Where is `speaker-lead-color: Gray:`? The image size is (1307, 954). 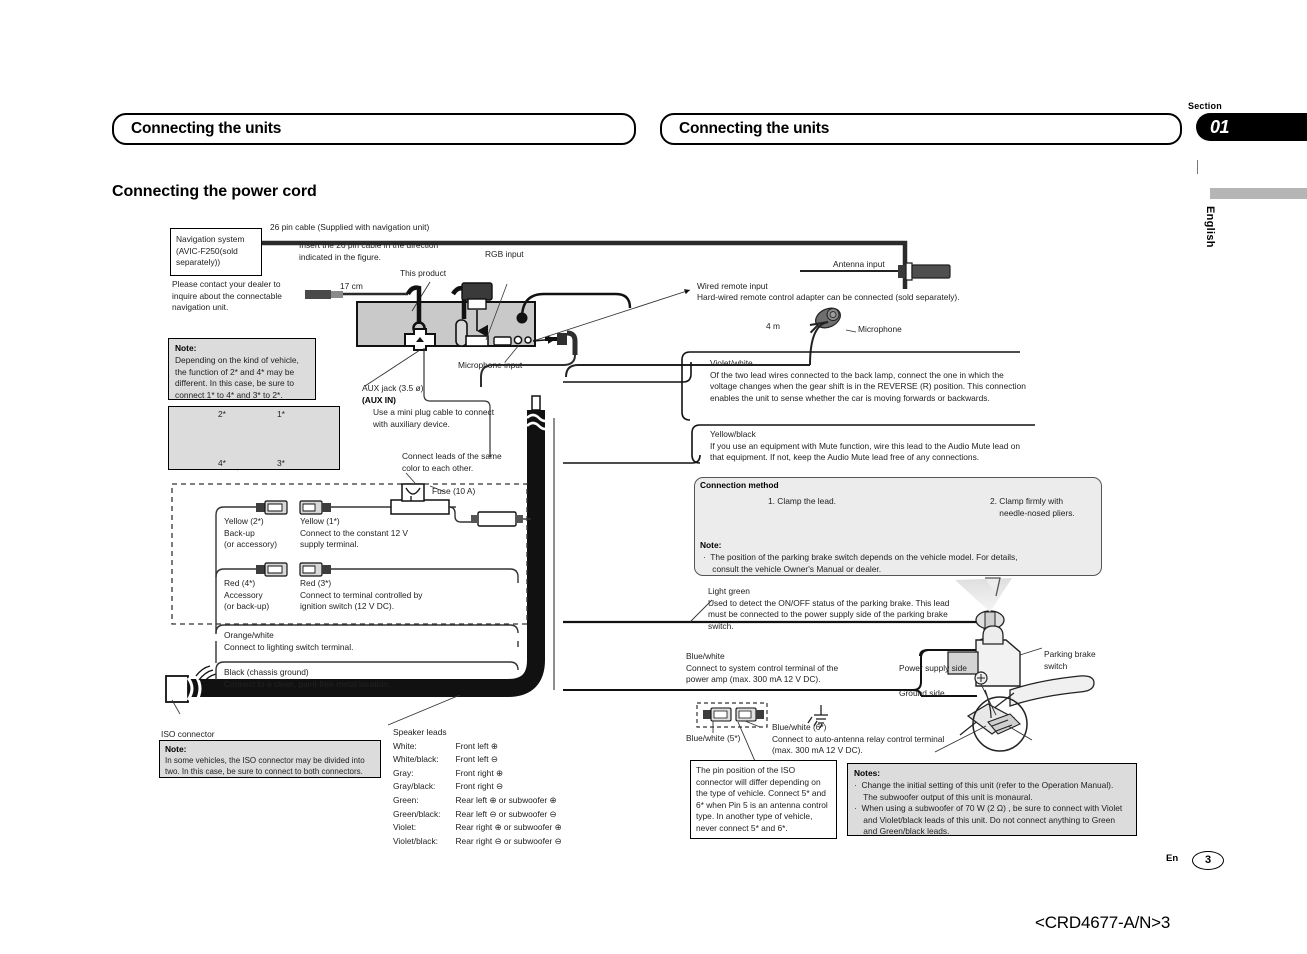 speaker-lead-color: Gray: is located at coordinates (403, 772).